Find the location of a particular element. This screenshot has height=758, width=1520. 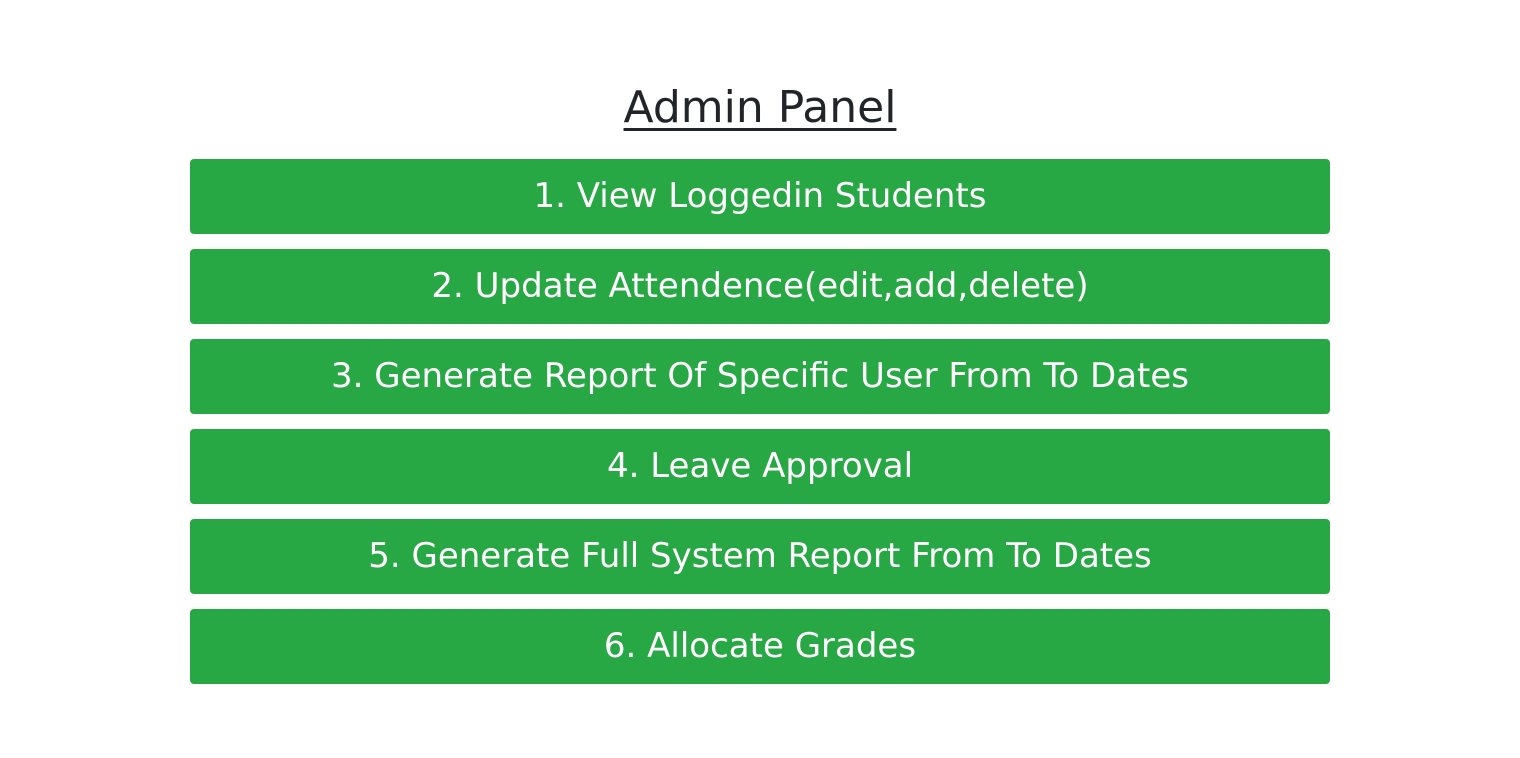

leave-approval-button: 4. Leave Approval is located at coordinates (760, 466).